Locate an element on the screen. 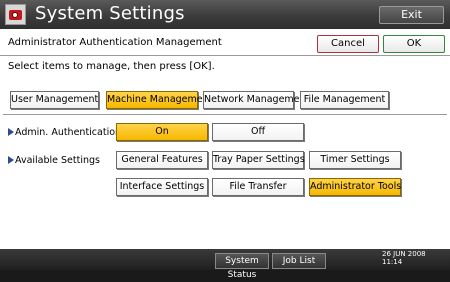  option-tray-paper-settings: Tray Paper Settings is located at coordinates (258, 160).